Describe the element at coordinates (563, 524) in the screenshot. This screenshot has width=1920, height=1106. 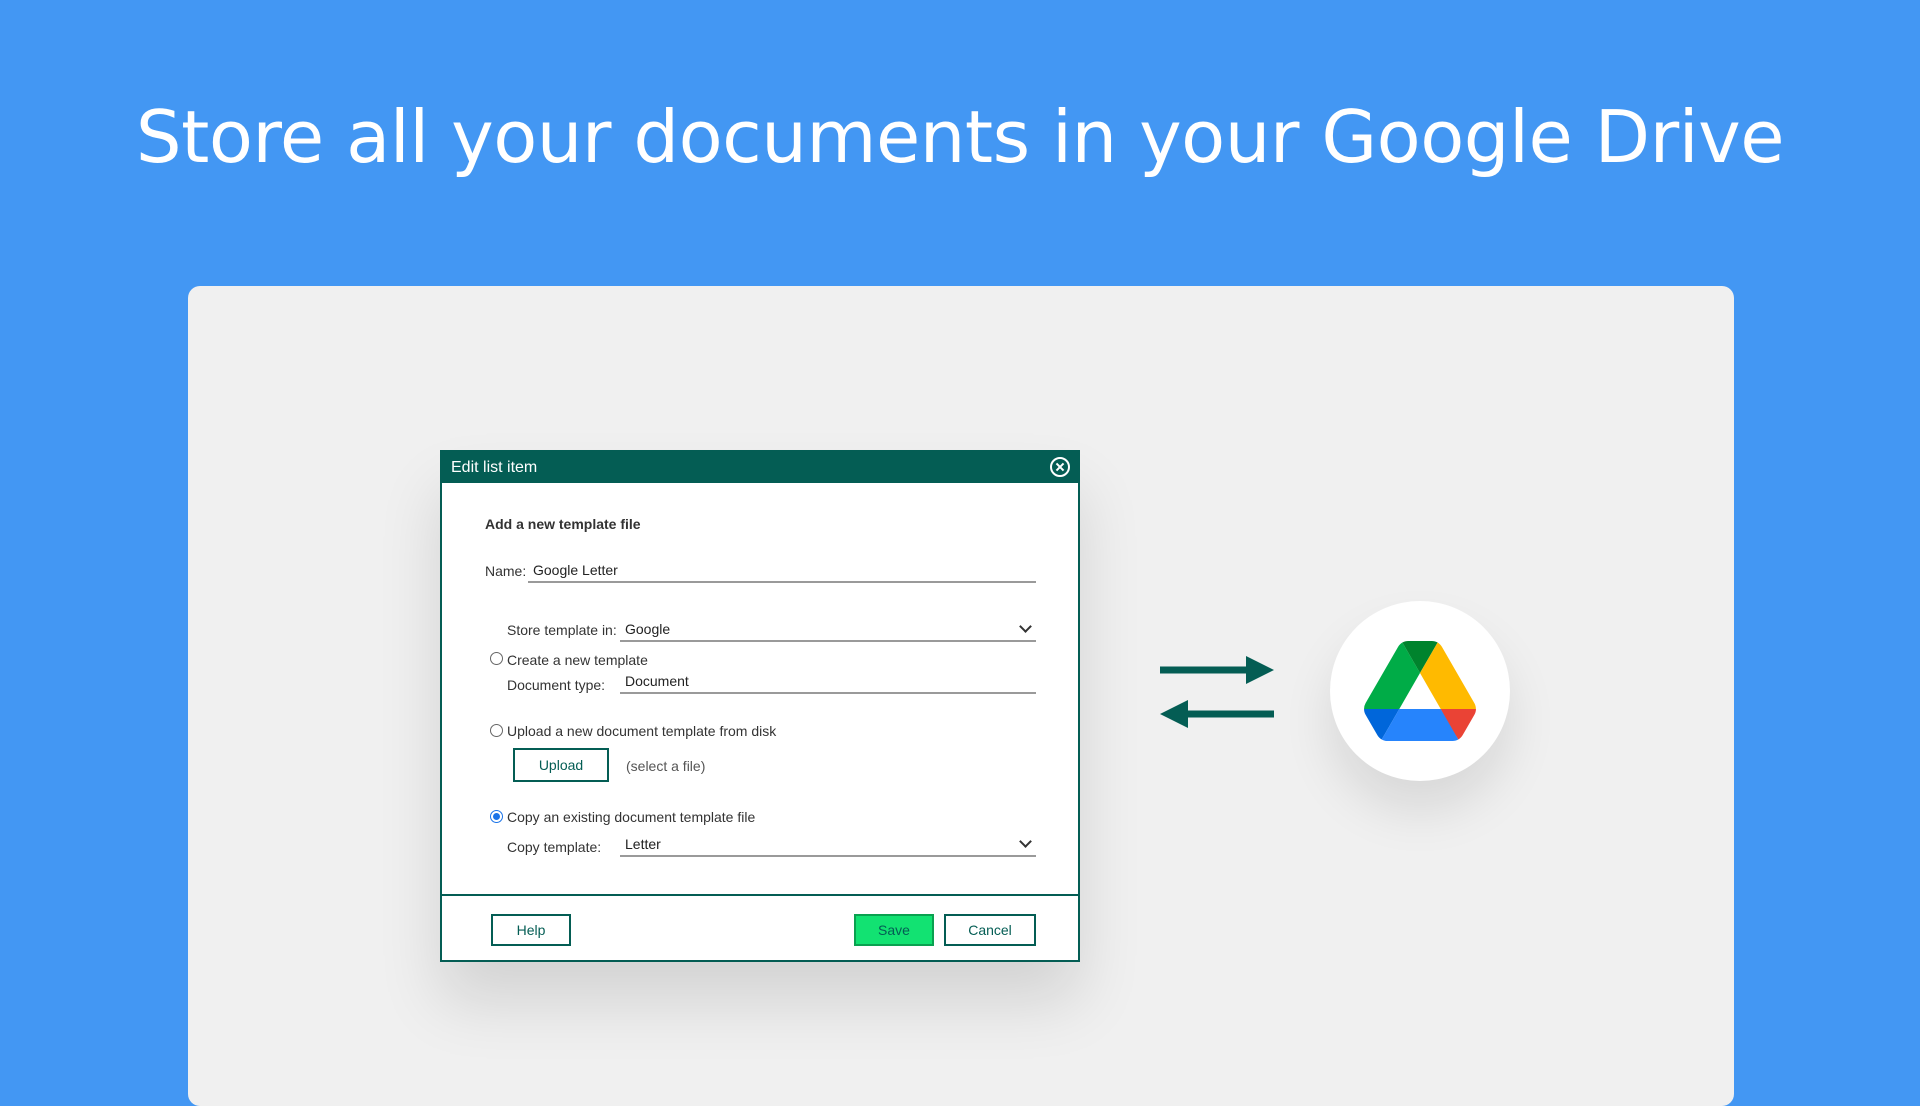
I see `section-title: Add a new template file` at that location.